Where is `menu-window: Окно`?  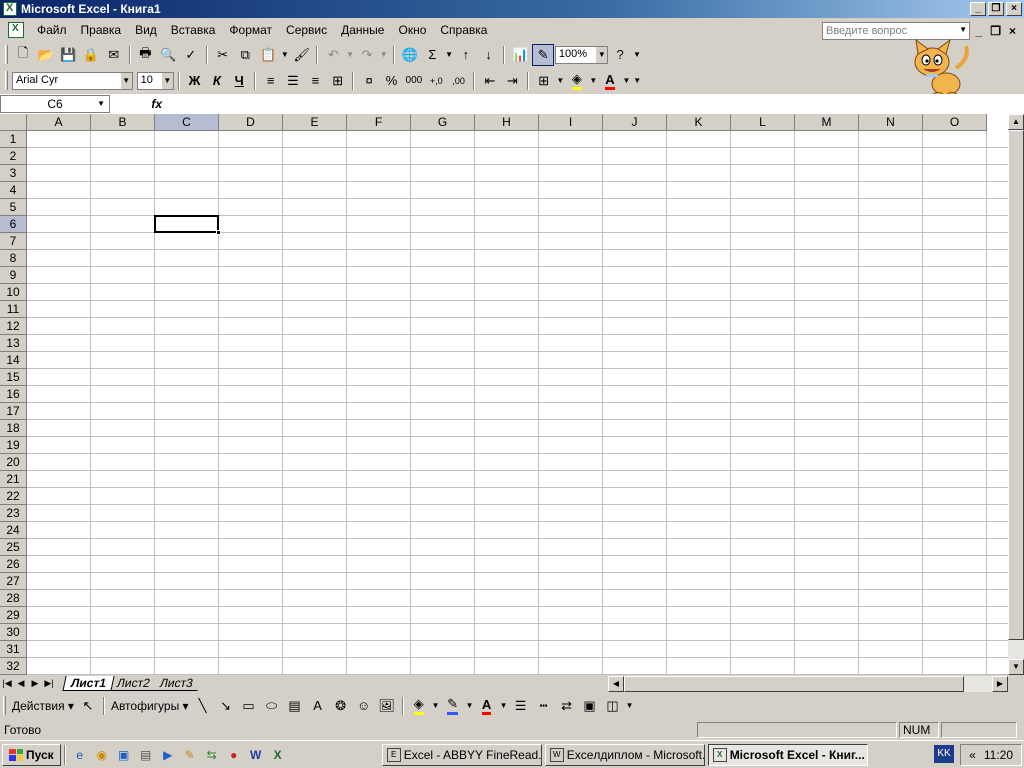 menu-window: Окно is located at coordinates (412, 30).